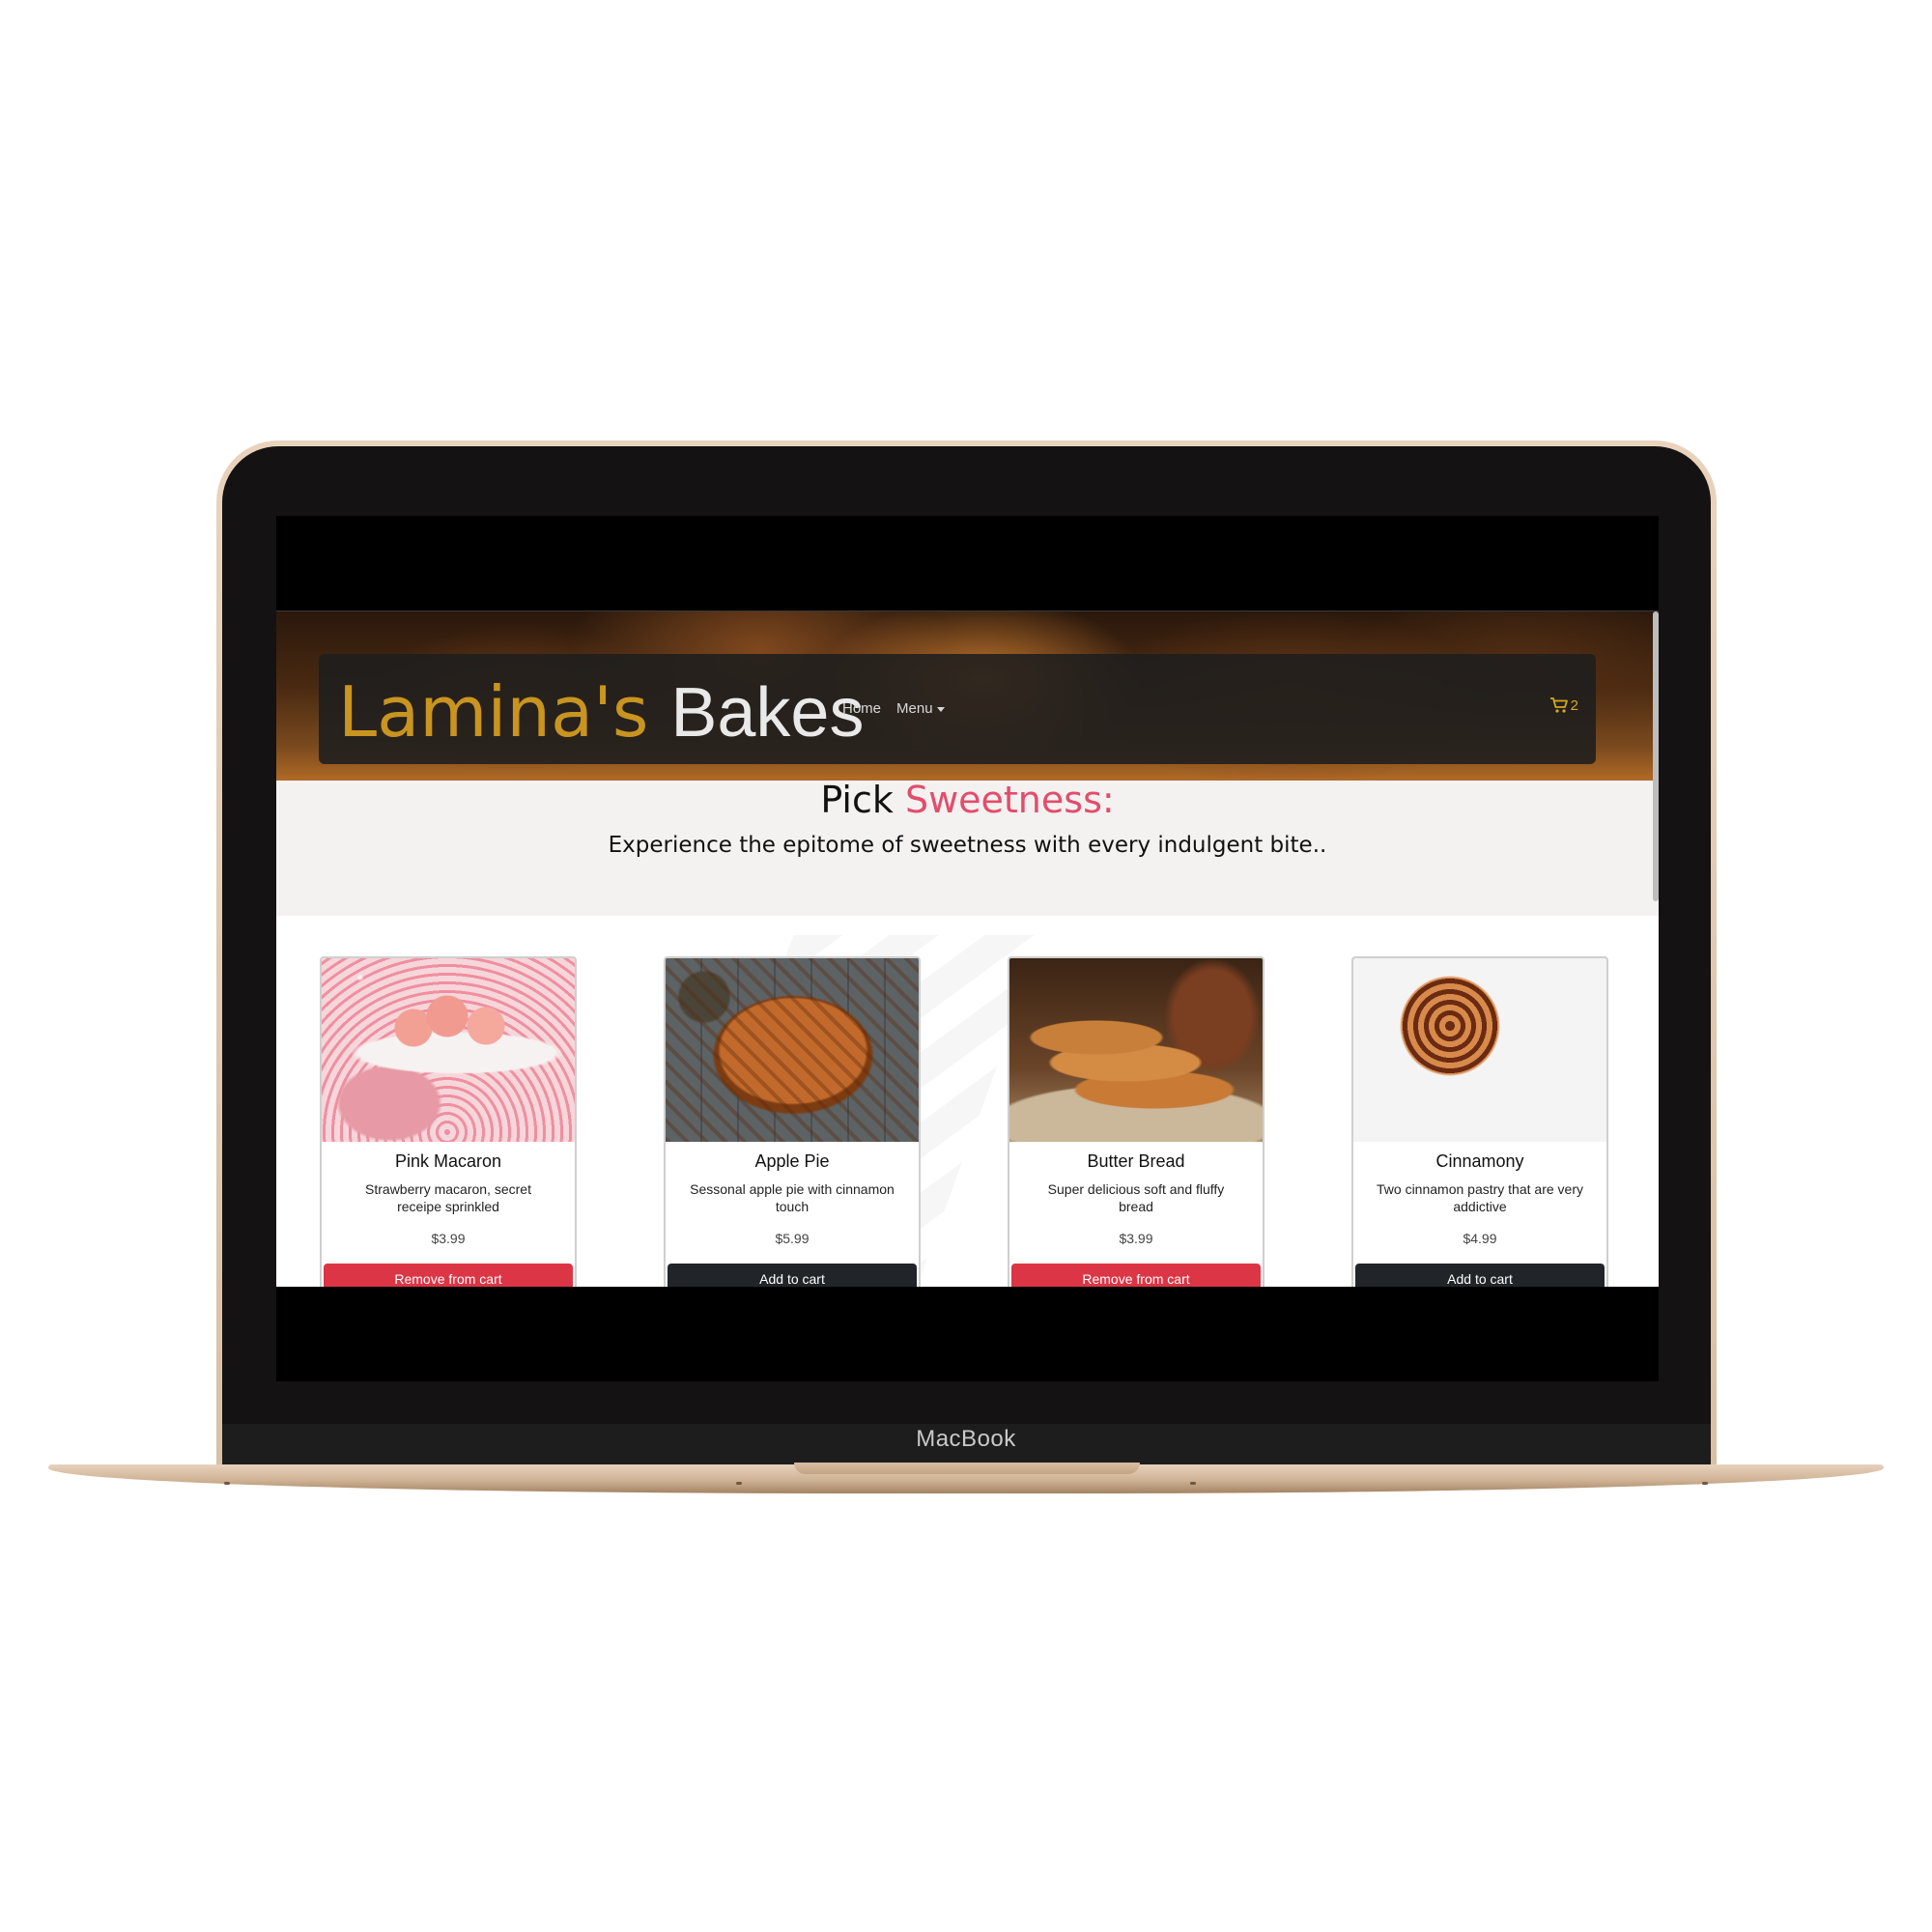 The image size is (1932, 1932). What do you see at coordinates (1479, 1161) in the screenshot?
I see `product-title: Cinnamony` at bounding box center [1479, 1161].